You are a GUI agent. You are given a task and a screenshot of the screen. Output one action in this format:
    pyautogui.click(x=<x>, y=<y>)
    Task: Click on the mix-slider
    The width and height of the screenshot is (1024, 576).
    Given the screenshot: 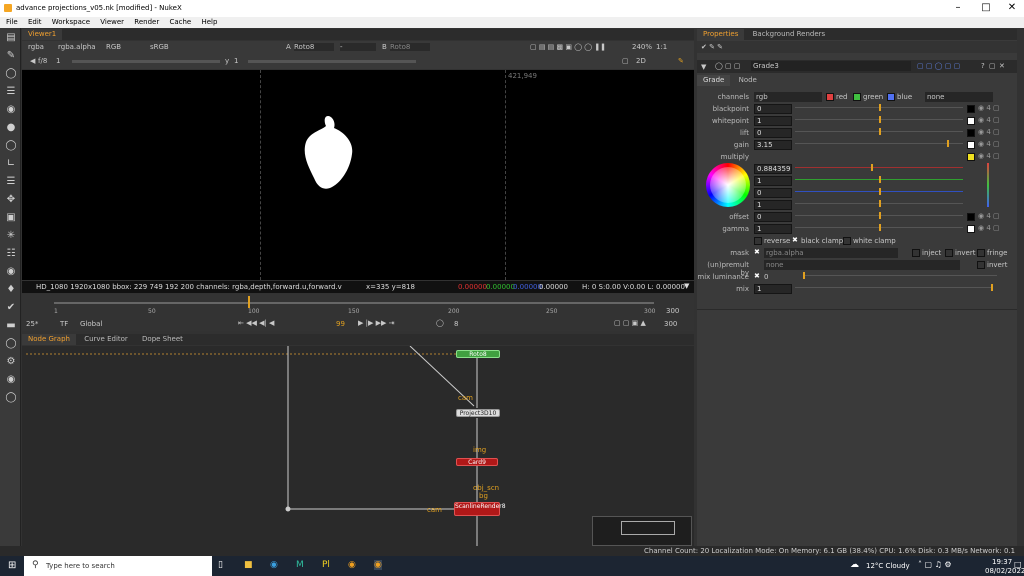 What is the action you would take?
    pyautogui.click(x=894, y=287)
    